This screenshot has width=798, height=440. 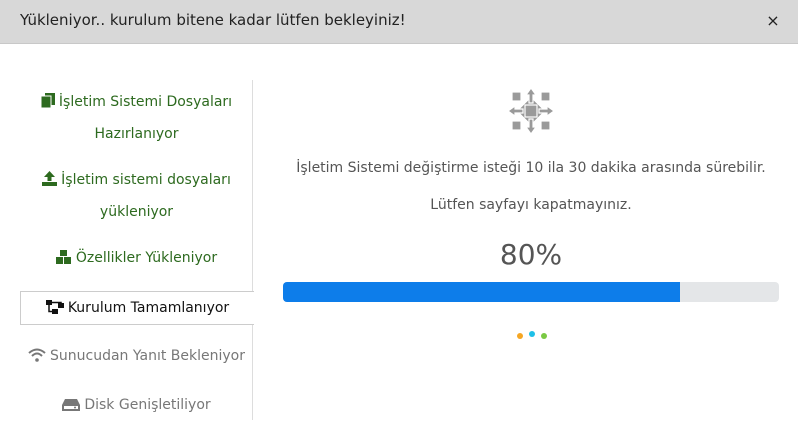 What do you see at coordinates (531, 111) in the screenshot?
I see `os-logo-icon` at bounding box center [531, 111].